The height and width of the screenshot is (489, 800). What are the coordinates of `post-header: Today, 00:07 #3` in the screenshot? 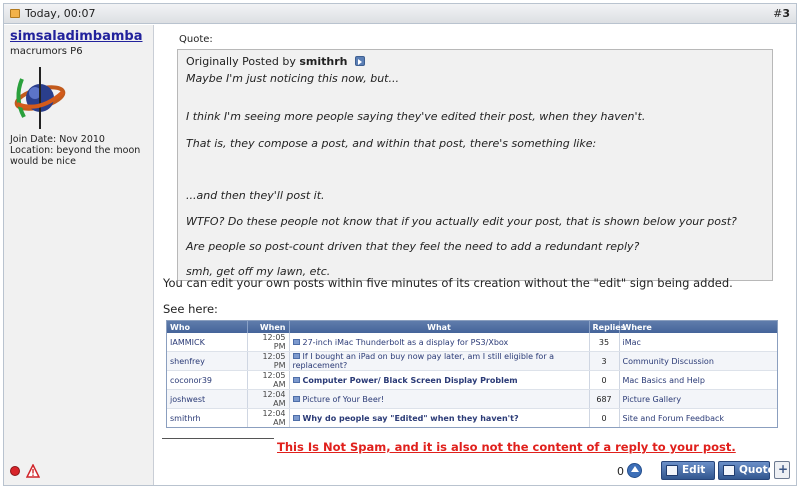 It's located at (400, 14).